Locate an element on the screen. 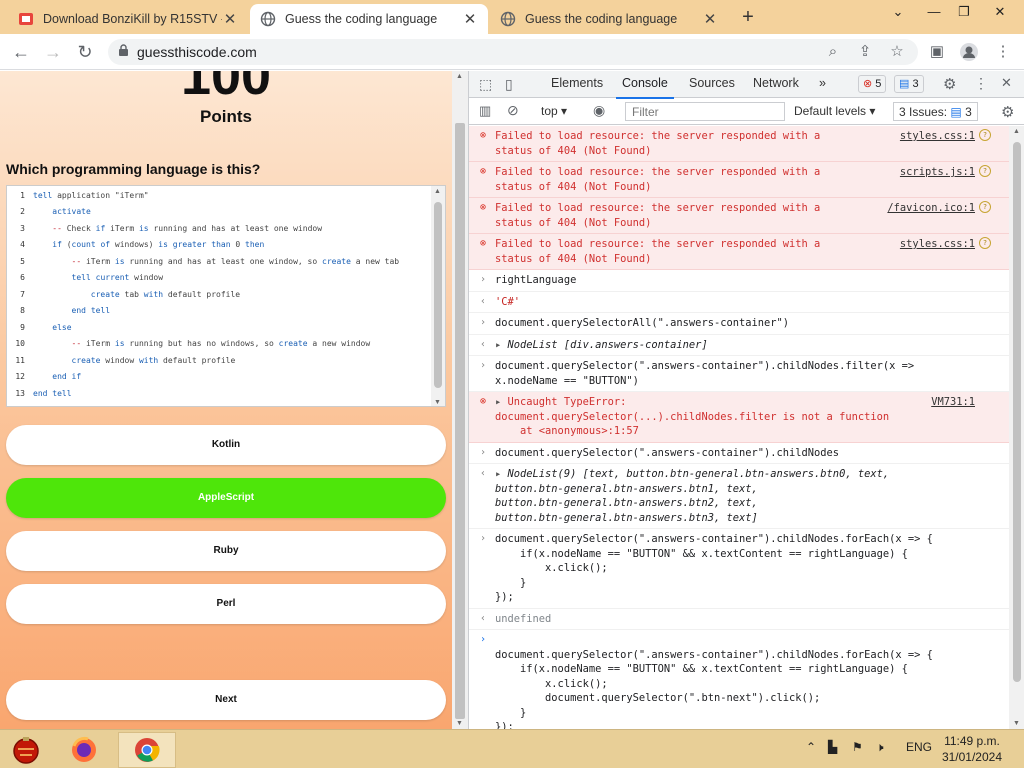 Image resolution: width=1024 pixels, height=768 pixels. message-icon: ▤ is located at coordinates (904, 84).